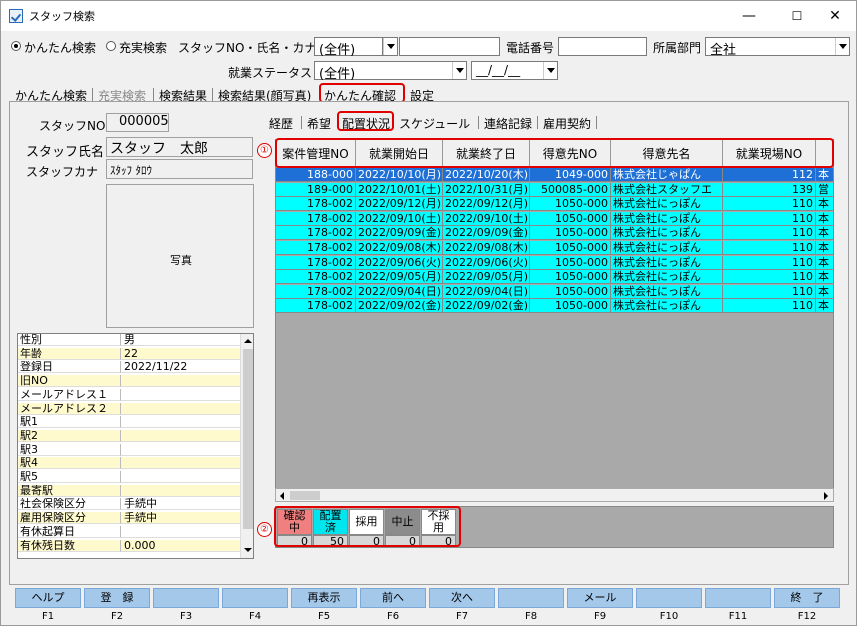 The height and width of the screenshot is (626, 857). What do you see at coordinates (129, 353) in the screenshot?
I see `property-row: 年齢 22` at bounding box center [129, 353].